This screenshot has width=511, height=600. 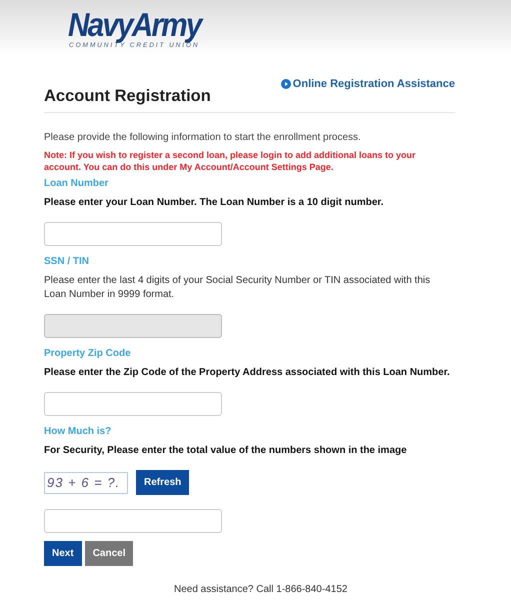 What do you see at coordinates (285, 84) in the screenshot?
I see `play-icon` at bounding box center [285, 84].